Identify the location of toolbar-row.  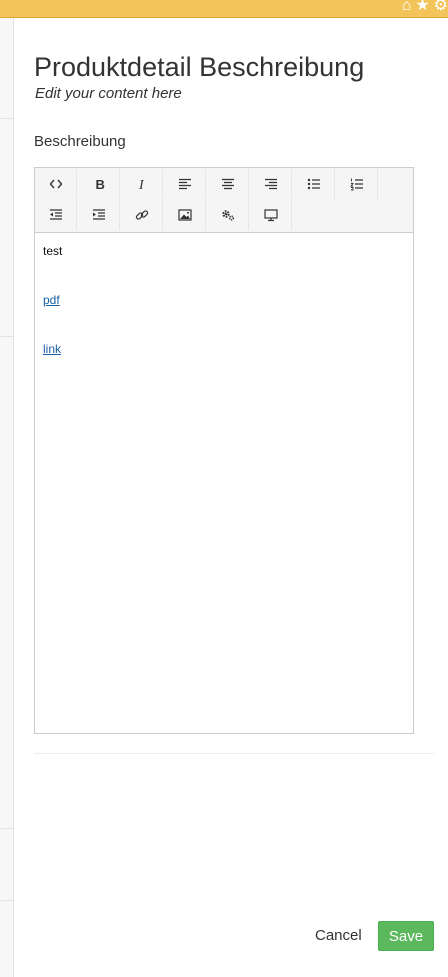
(164, 215).